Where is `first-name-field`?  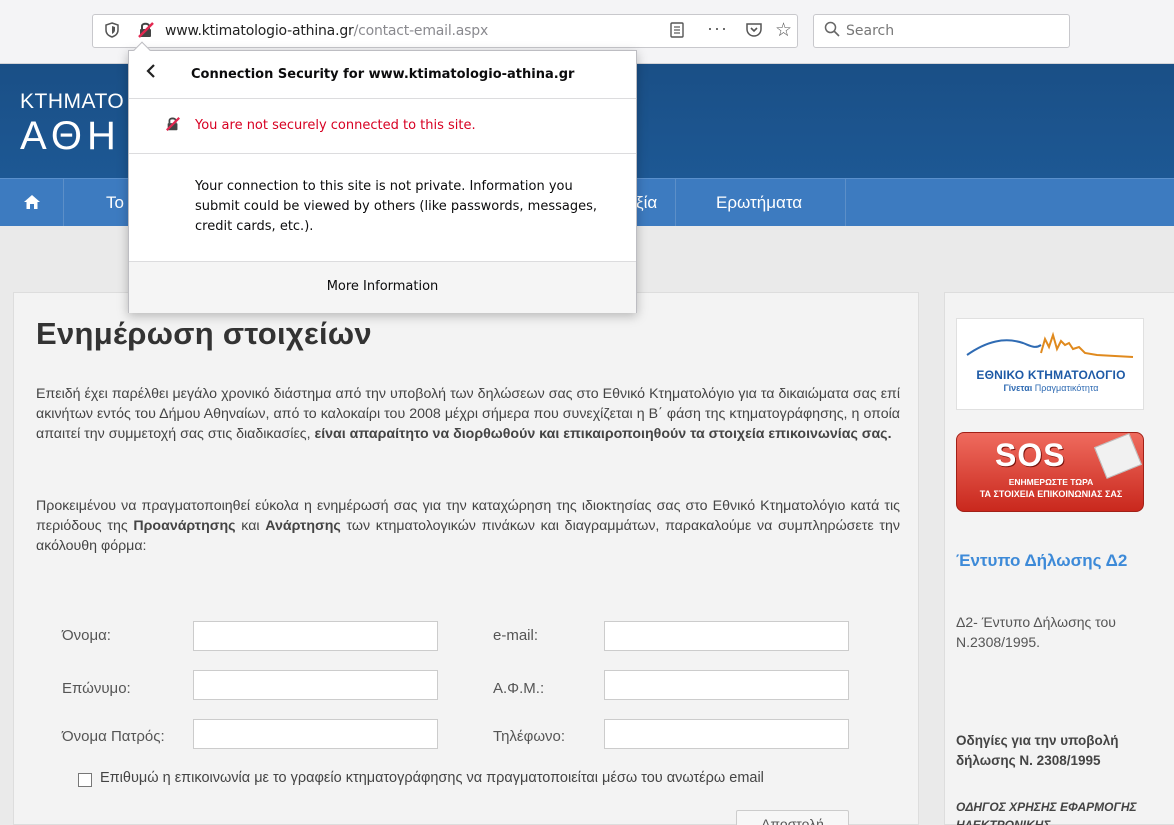 first-name-field is located at coordinates (315, 636).